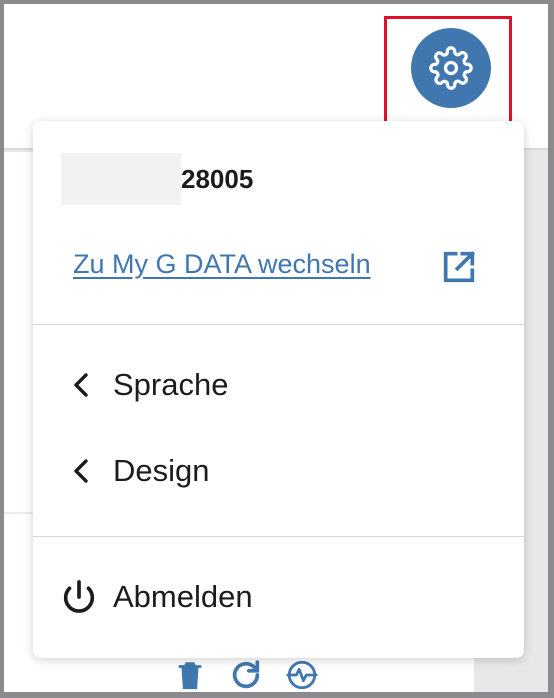 This screenshot has width=554, height=698. I want to click on activity-icon, so click(302, 675).